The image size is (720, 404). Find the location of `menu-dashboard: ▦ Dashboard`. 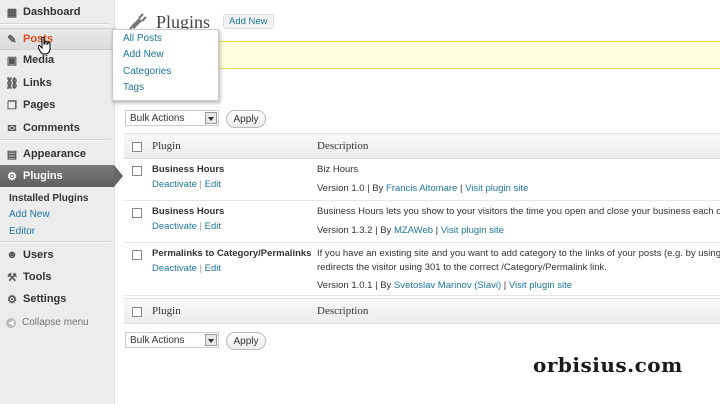

menu-dashboard: ▦ Dashboard is located at coordinates (57, 12).